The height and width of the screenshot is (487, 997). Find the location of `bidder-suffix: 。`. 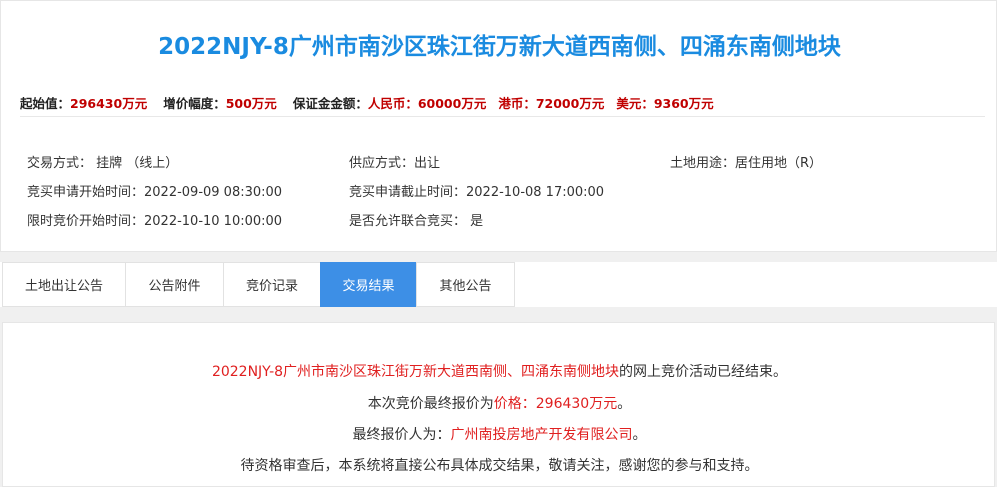

bidder-suffix: 。 is located at coordinates (639, 435).